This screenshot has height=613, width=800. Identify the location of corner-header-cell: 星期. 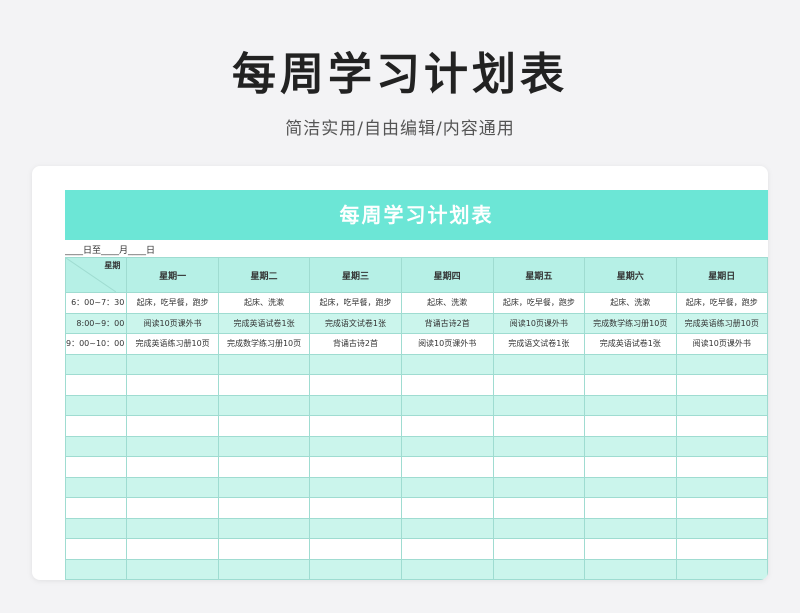
(96, 275).